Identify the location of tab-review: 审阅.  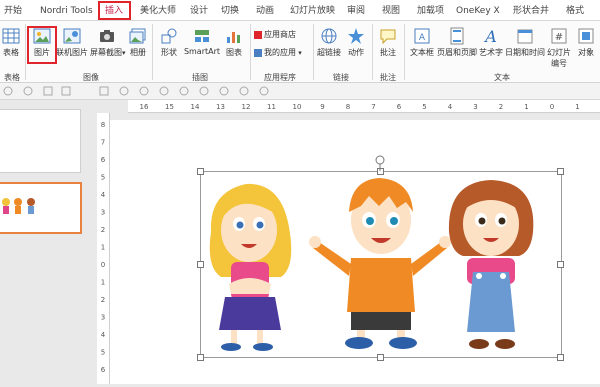
(356, 11).